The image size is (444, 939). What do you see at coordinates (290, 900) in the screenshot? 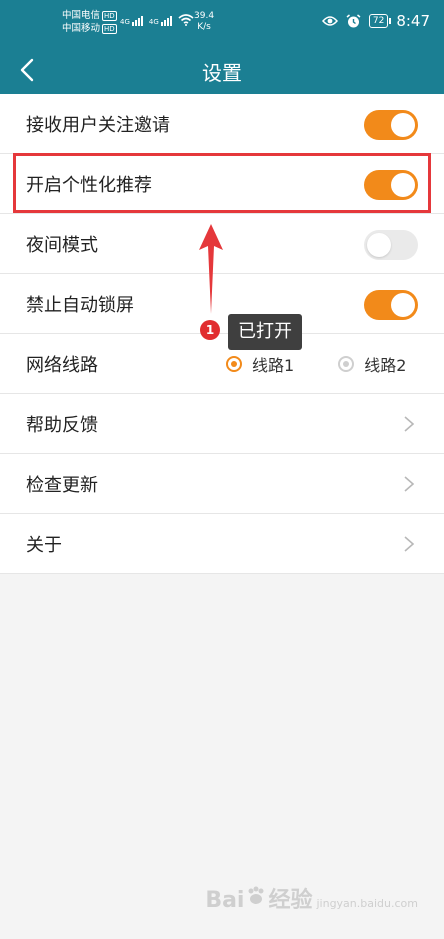
I see `watermark-text-right: 经验` at bounding box center [290, 900].